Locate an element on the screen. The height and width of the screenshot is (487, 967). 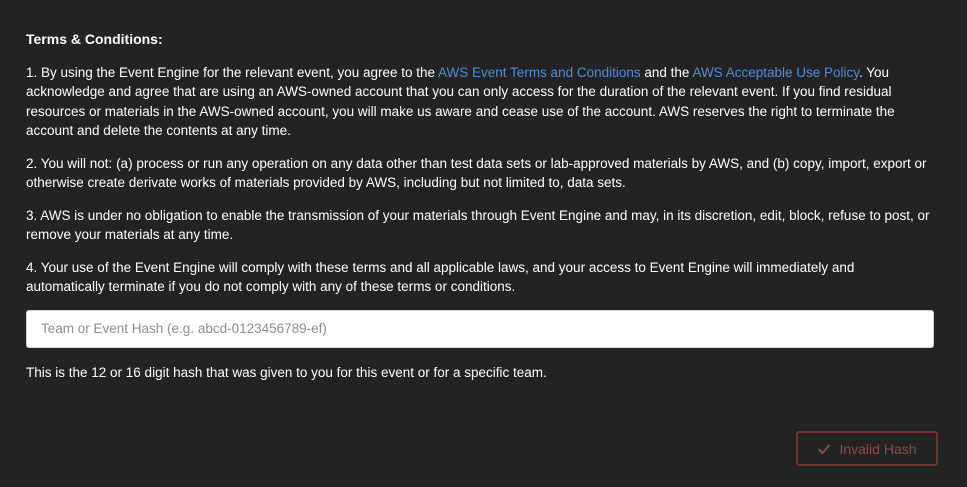
terms-p1-text-2: and the is located at coordinates (666, 72).